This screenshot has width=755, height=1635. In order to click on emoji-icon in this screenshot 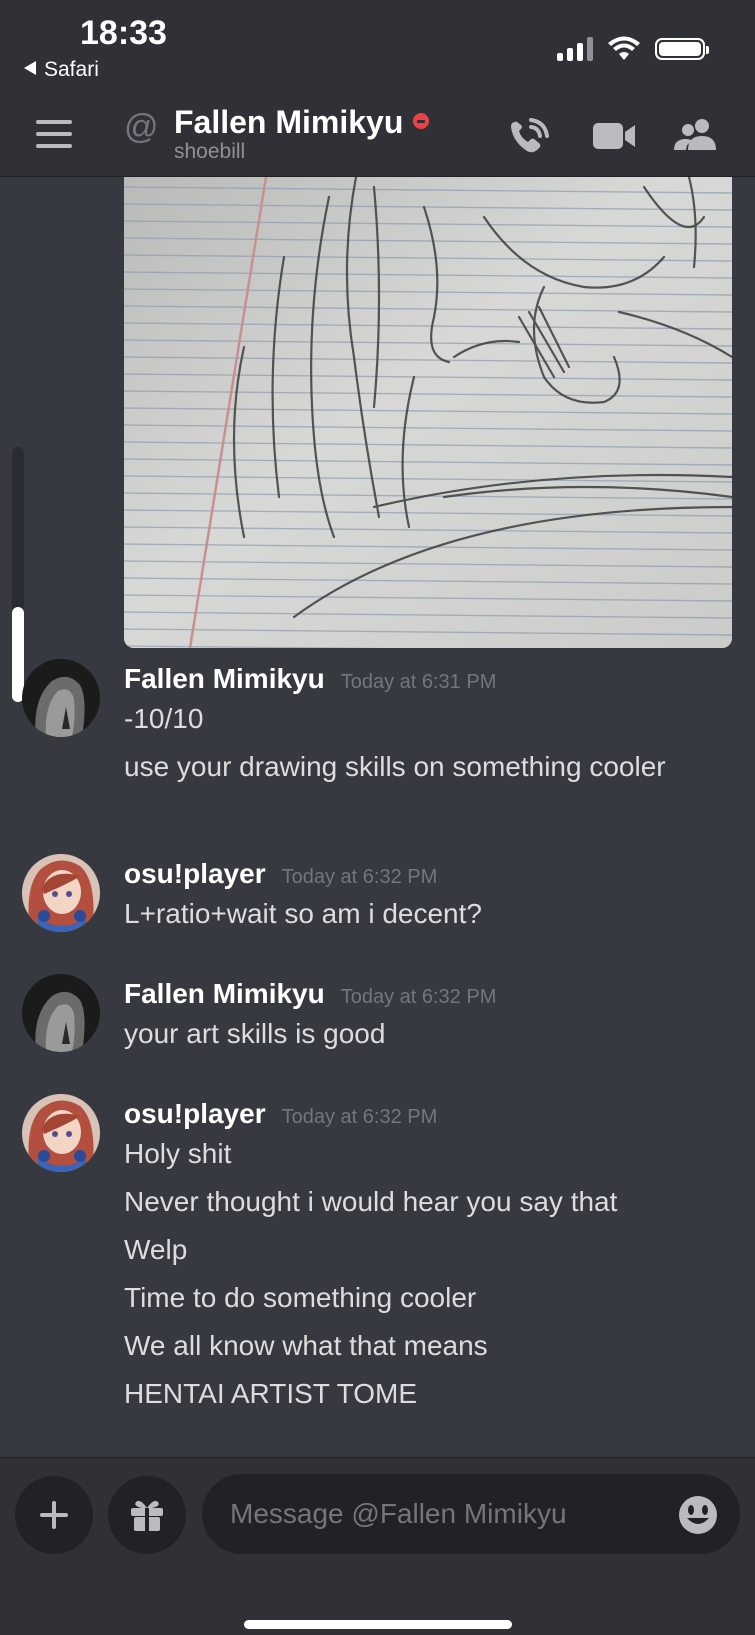, I will do `click(698, 1515)`.